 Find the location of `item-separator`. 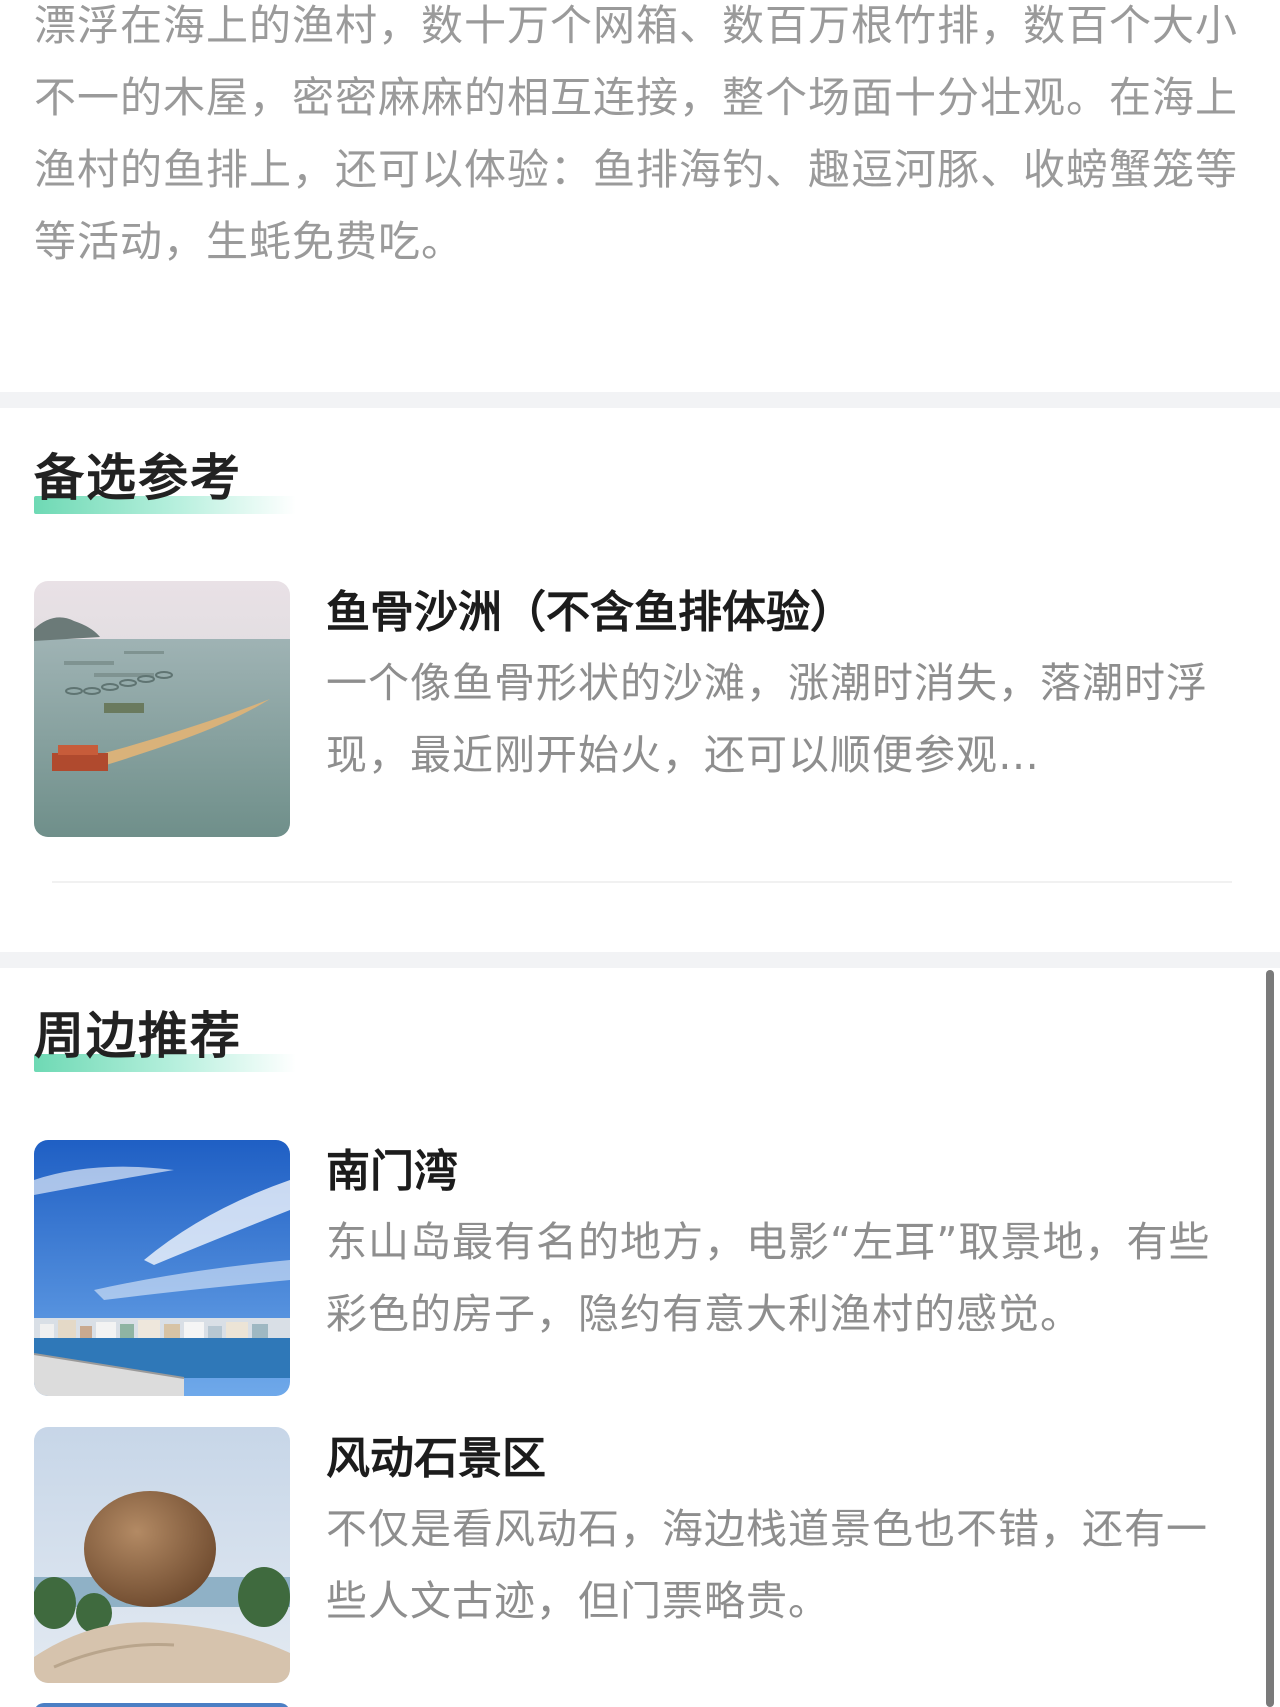

item-separator is located at coordinates (642, 882).